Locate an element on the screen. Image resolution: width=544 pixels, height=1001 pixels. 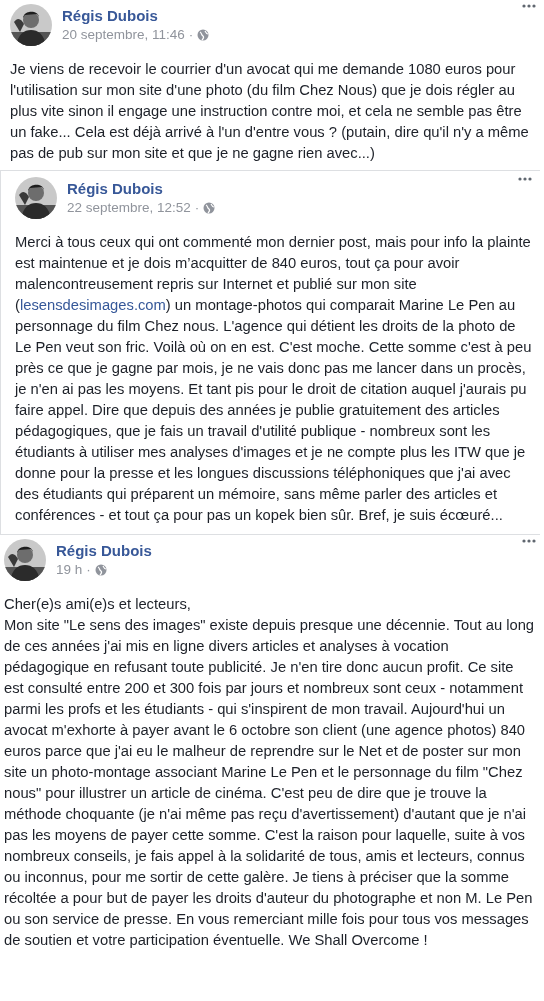
site-link: lesensdesimages.com is located at coordinates (92, 305).